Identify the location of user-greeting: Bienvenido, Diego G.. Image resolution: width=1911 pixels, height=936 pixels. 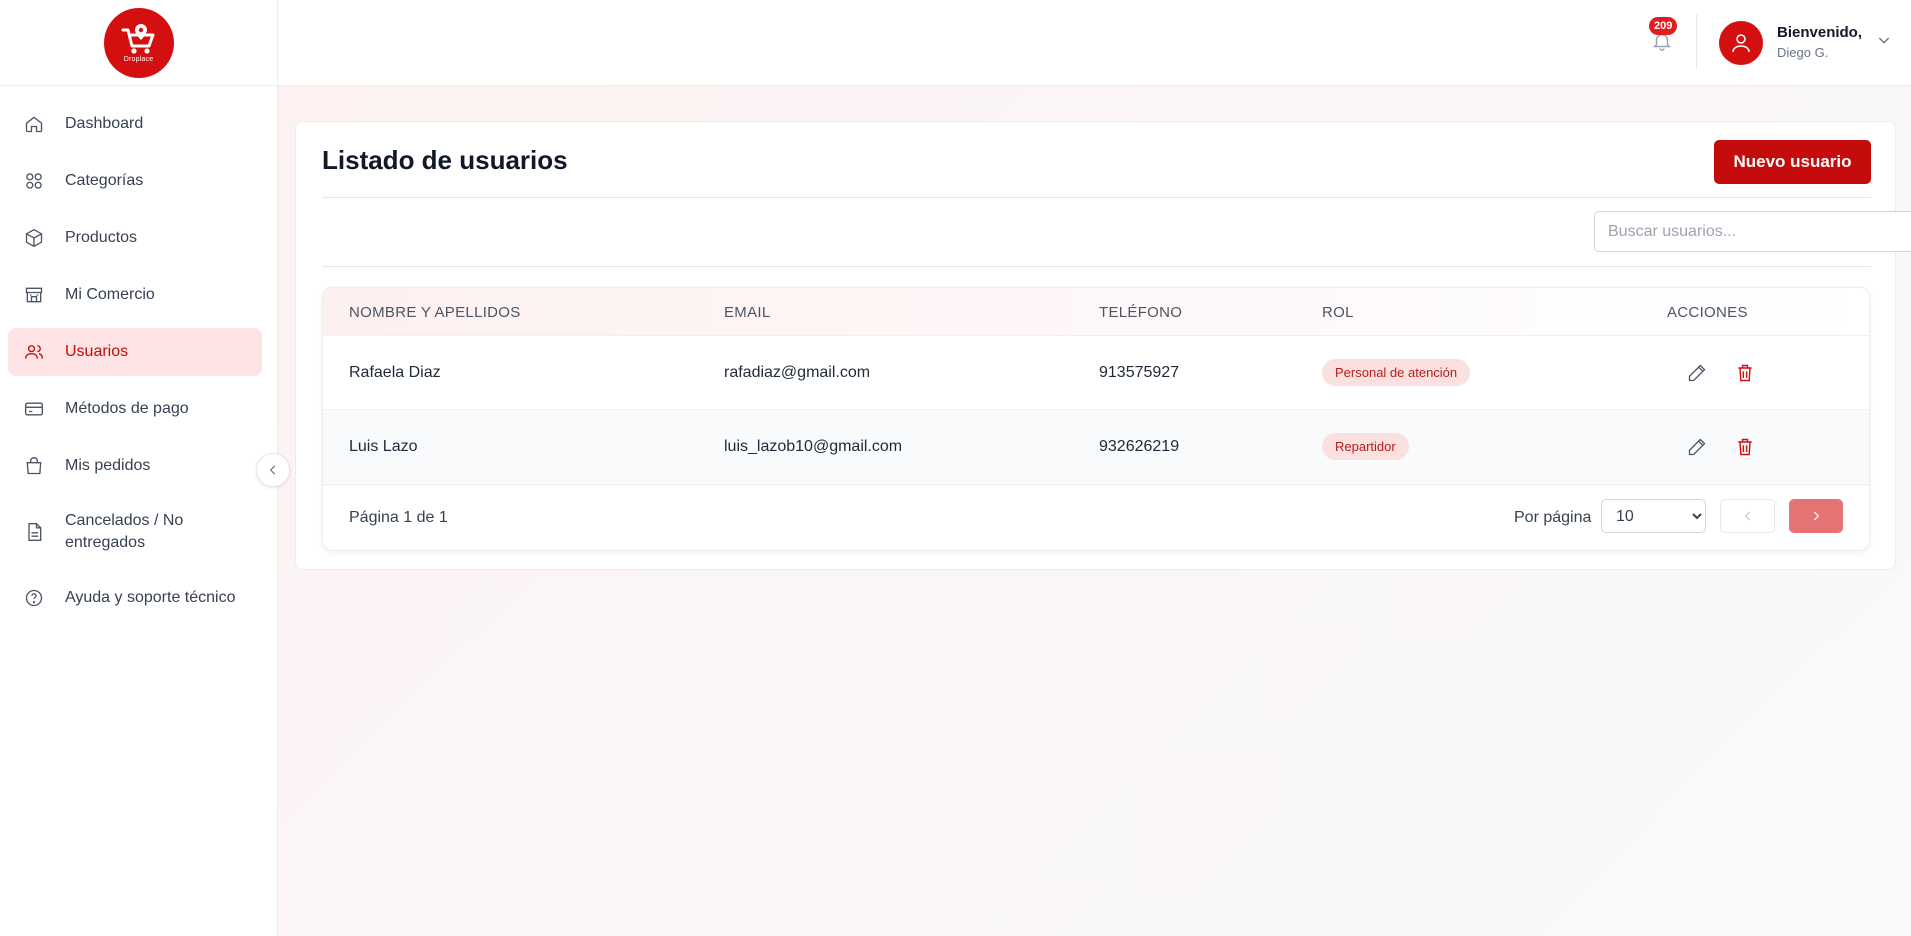
(1819, 42).